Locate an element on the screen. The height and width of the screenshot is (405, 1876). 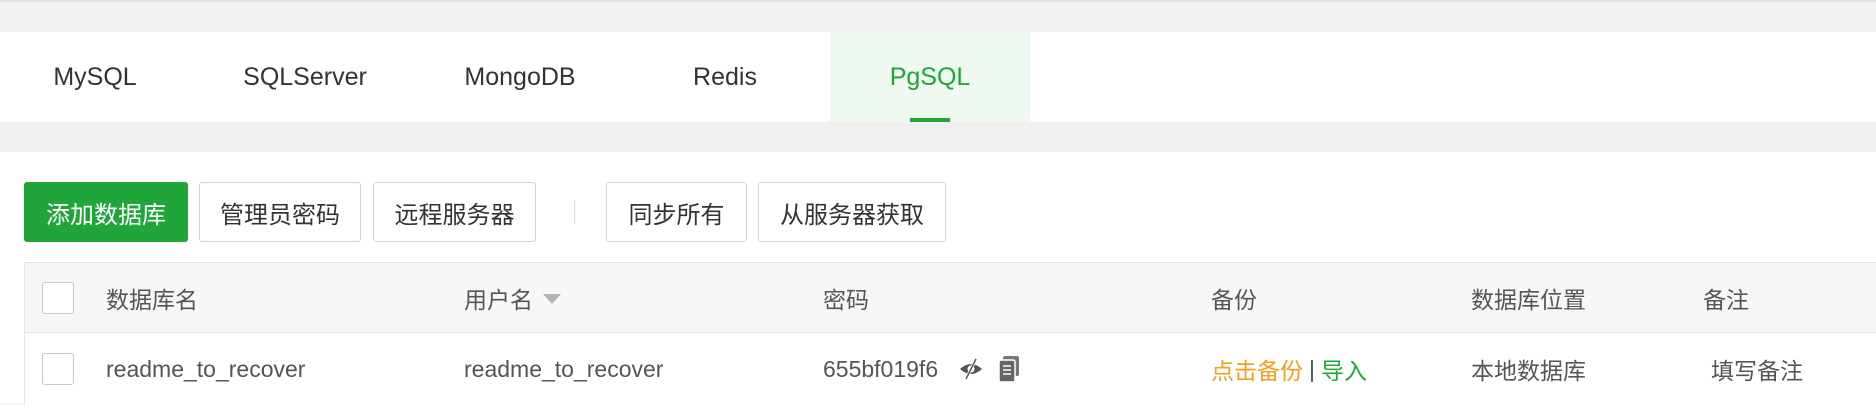
sync-all-button: 同步所有 is located at coordinates (676, 212).